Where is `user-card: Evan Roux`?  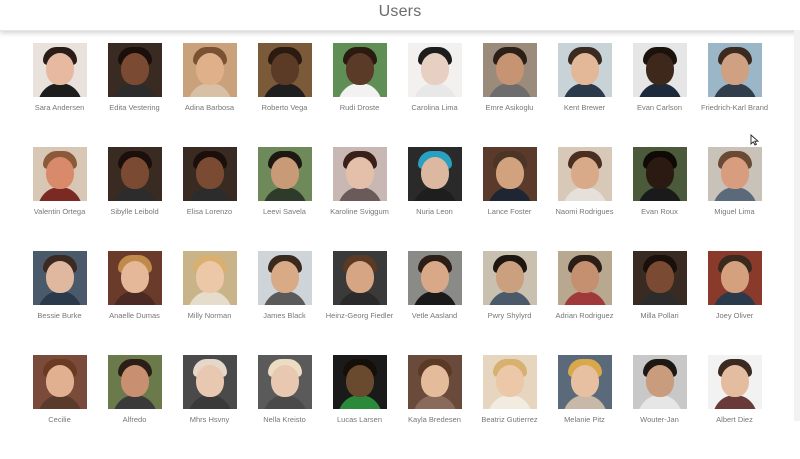
user-card: Evan Roux is located at coordinates (659, 199).